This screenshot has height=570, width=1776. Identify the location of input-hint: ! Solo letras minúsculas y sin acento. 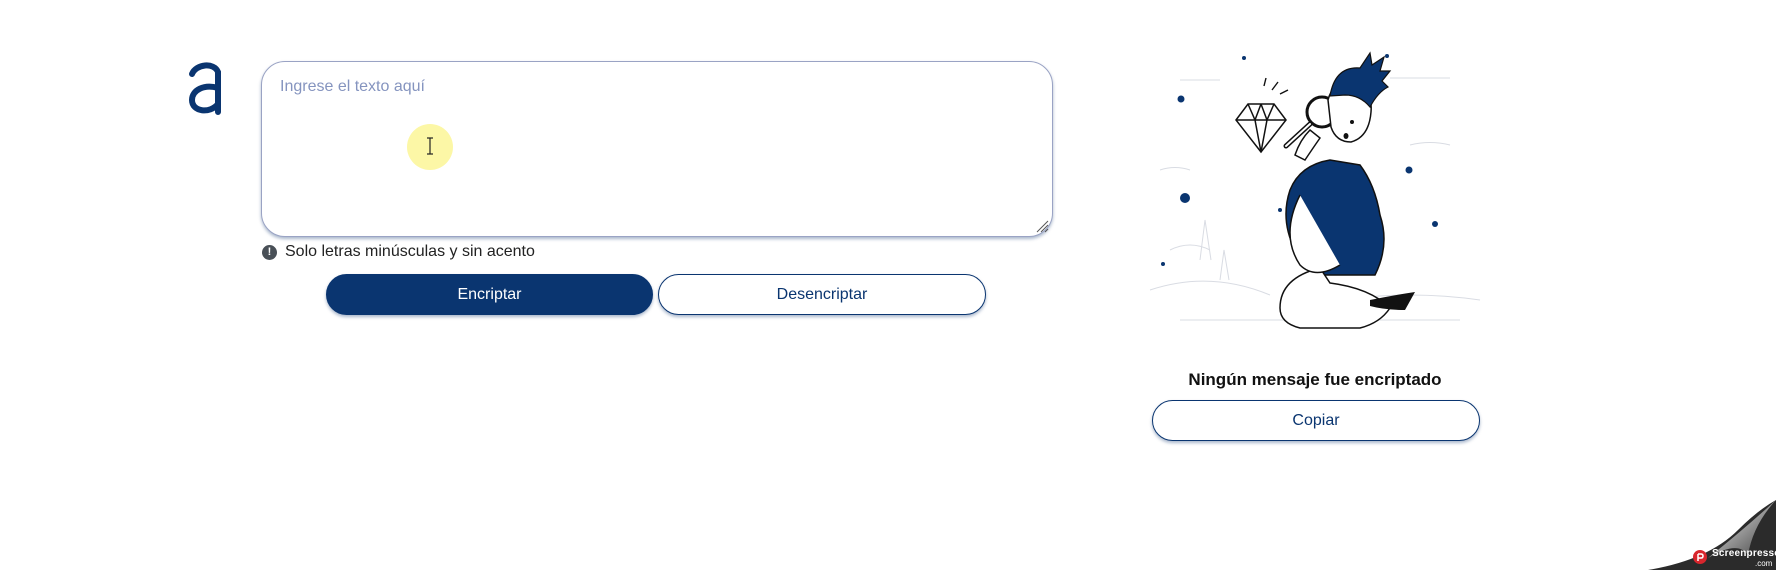
(398, 252).